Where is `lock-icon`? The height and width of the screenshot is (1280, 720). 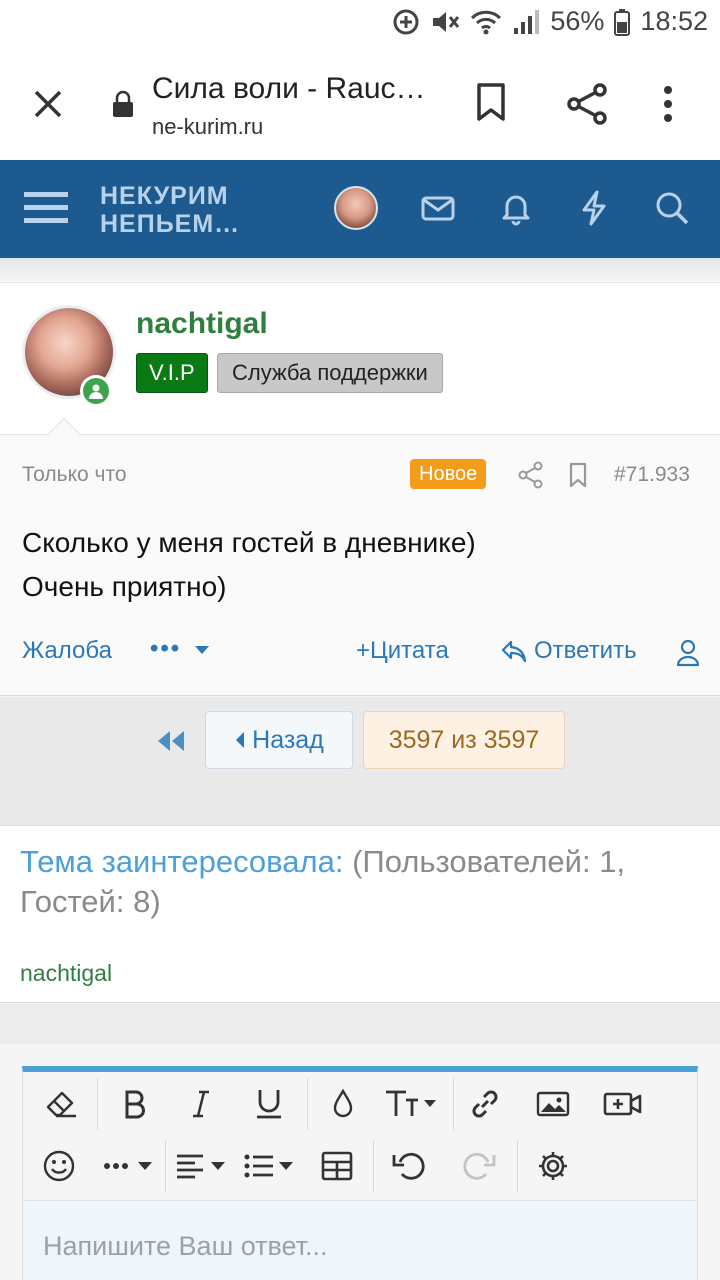 lock-icon is located at coordinates (123, 106).